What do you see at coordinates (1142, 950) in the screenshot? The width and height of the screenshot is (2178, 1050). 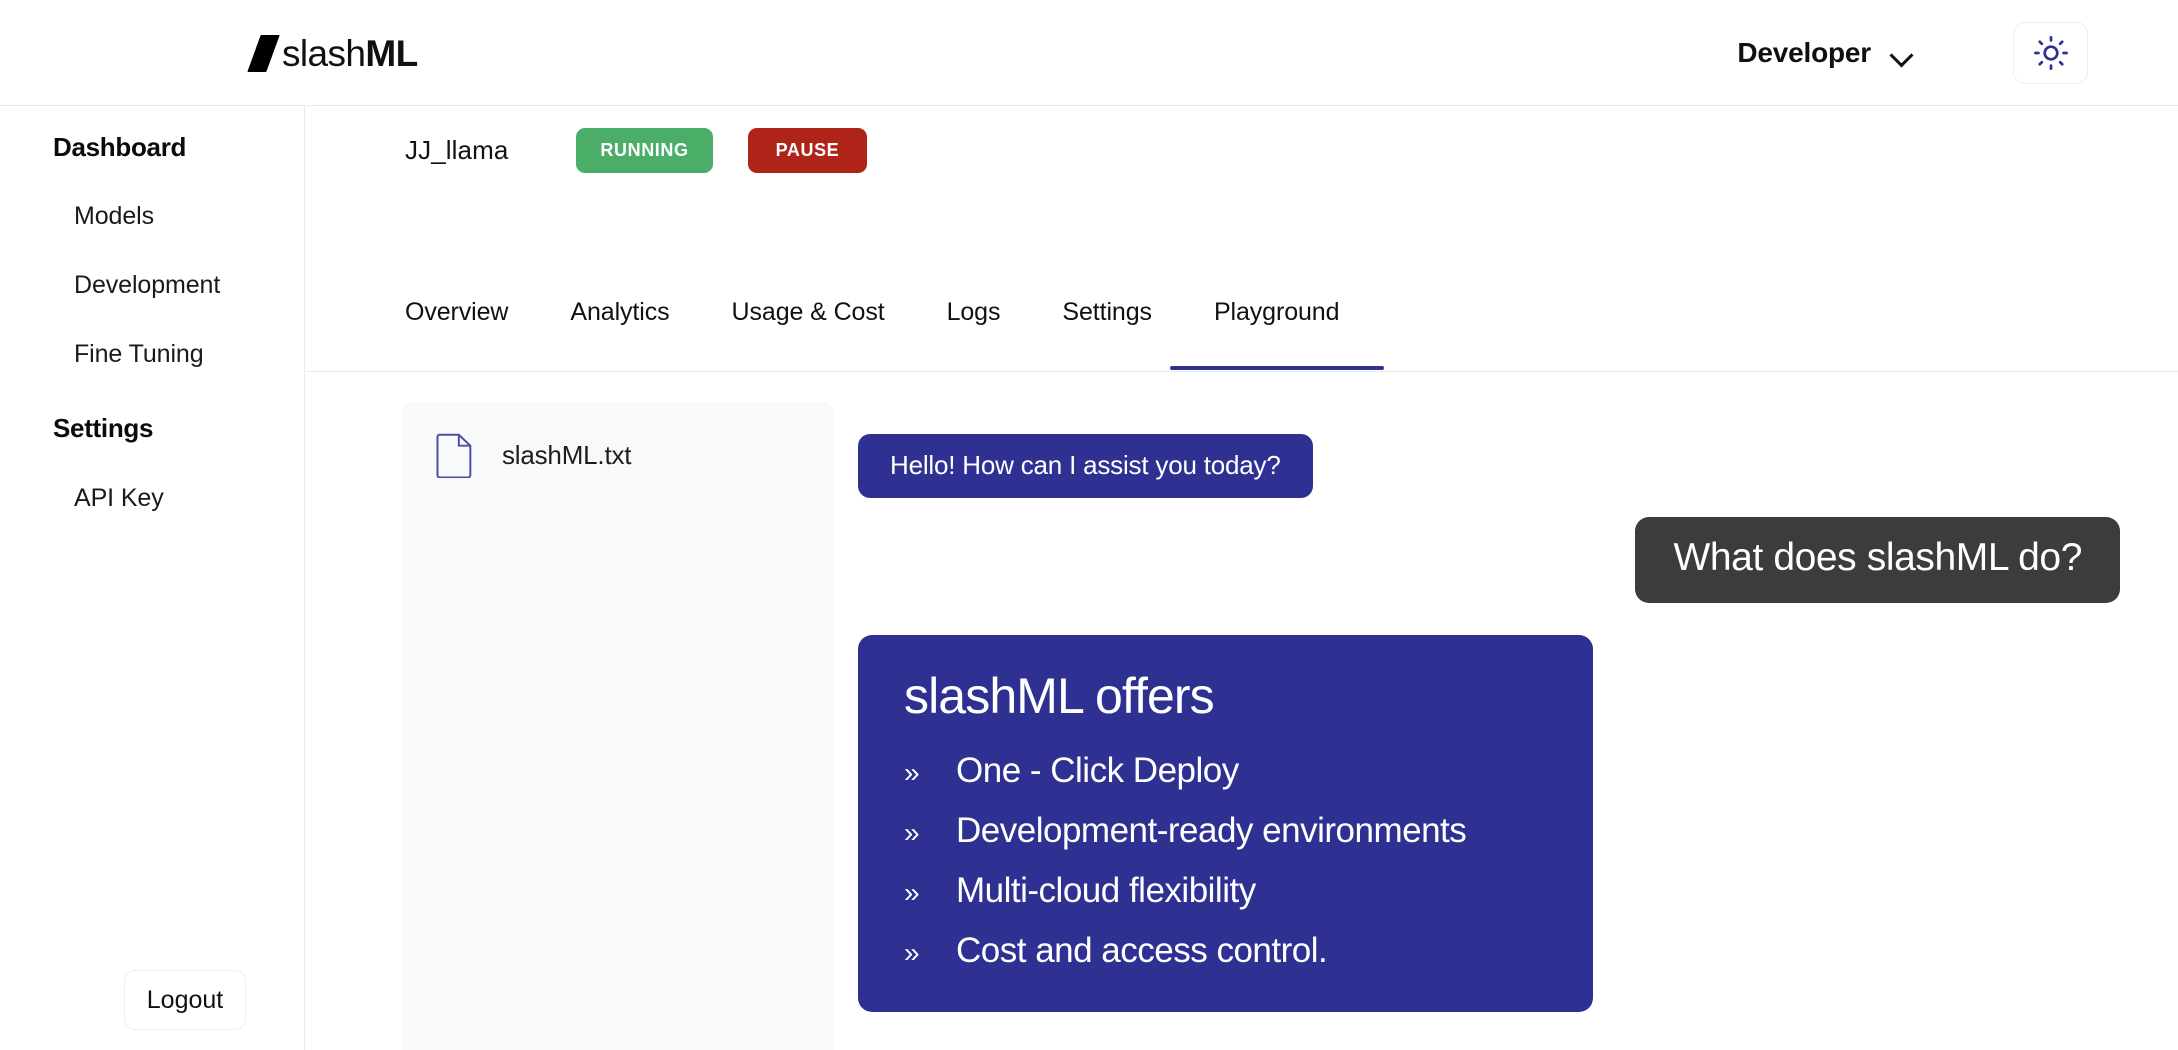 I see `answer-card-bullet-text: Cost and access control.` at bounding box center [1142, 950].